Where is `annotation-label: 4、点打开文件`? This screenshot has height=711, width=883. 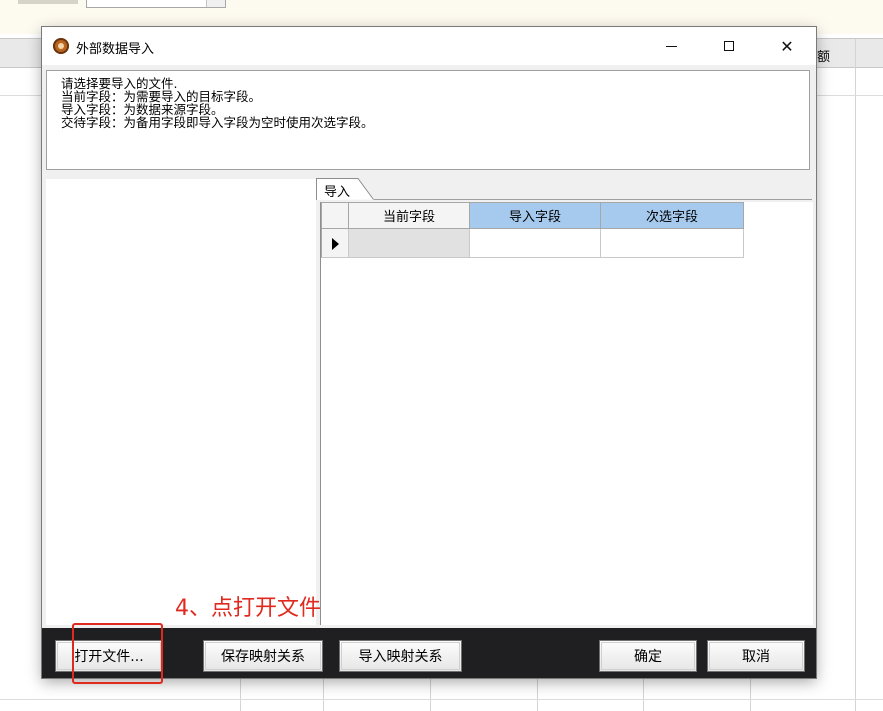
annotation-label: 4、点打开文件 is located at coordinates (248, 608).